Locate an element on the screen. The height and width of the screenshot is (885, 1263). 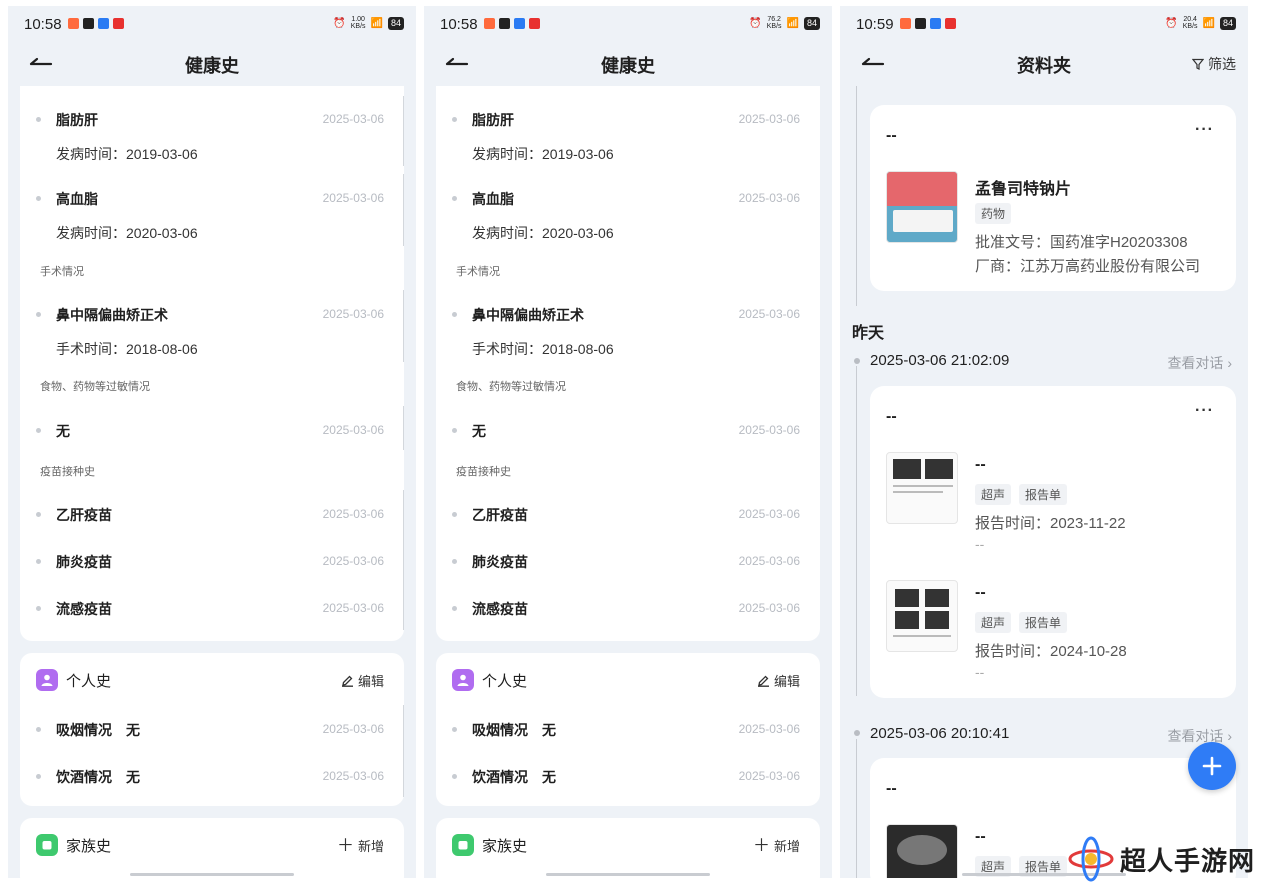
site-watermark: 超人手游网 is located at coordinates (1163, 859).